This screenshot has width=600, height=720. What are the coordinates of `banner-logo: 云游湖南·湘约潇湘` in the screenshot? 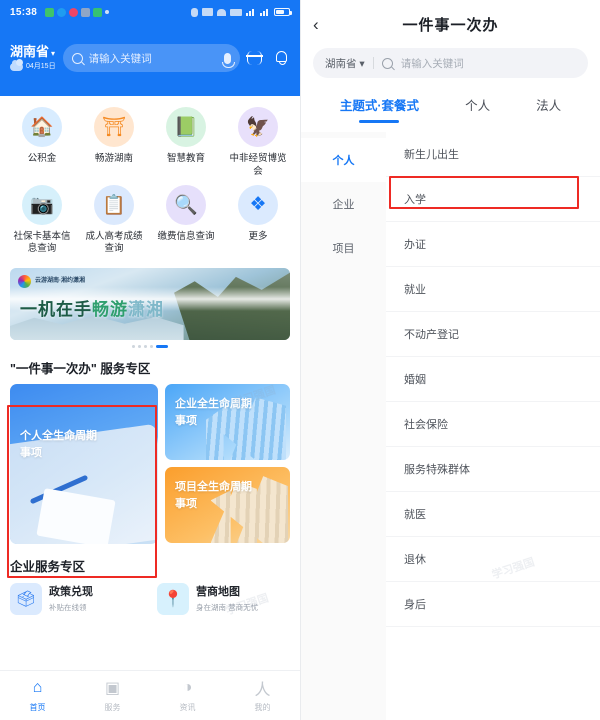 It's located at (51, 282).